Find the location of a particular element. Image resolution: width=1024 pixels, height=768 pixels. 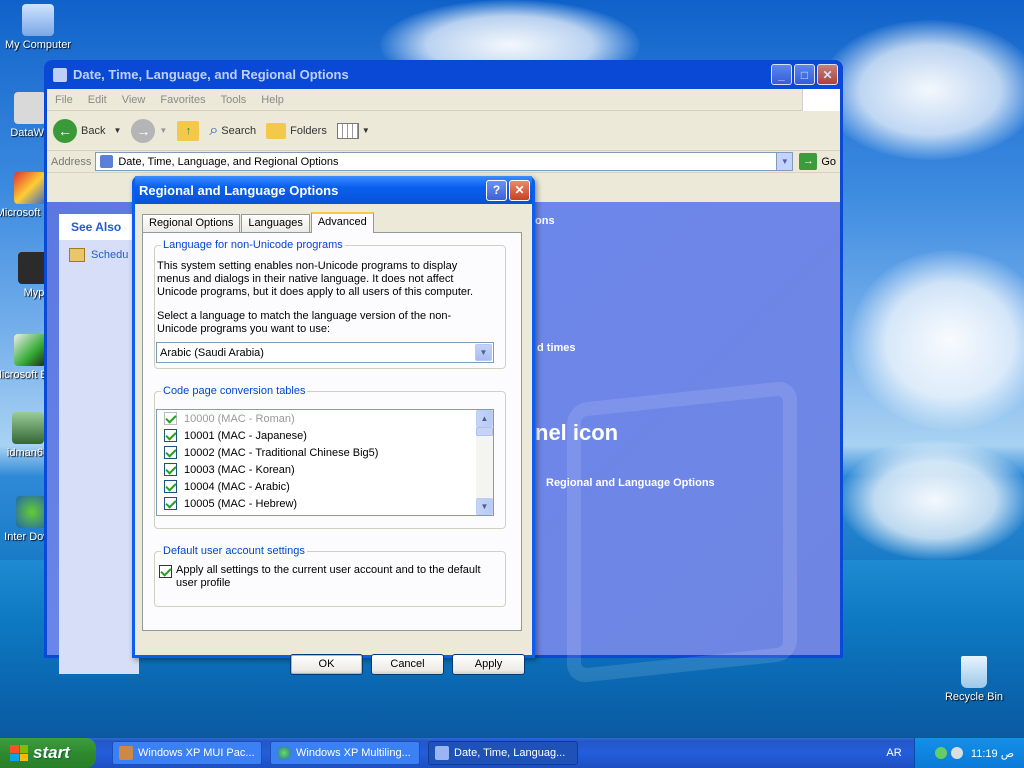

bg-task-fragment: d times is located at coordinates (556, 348).